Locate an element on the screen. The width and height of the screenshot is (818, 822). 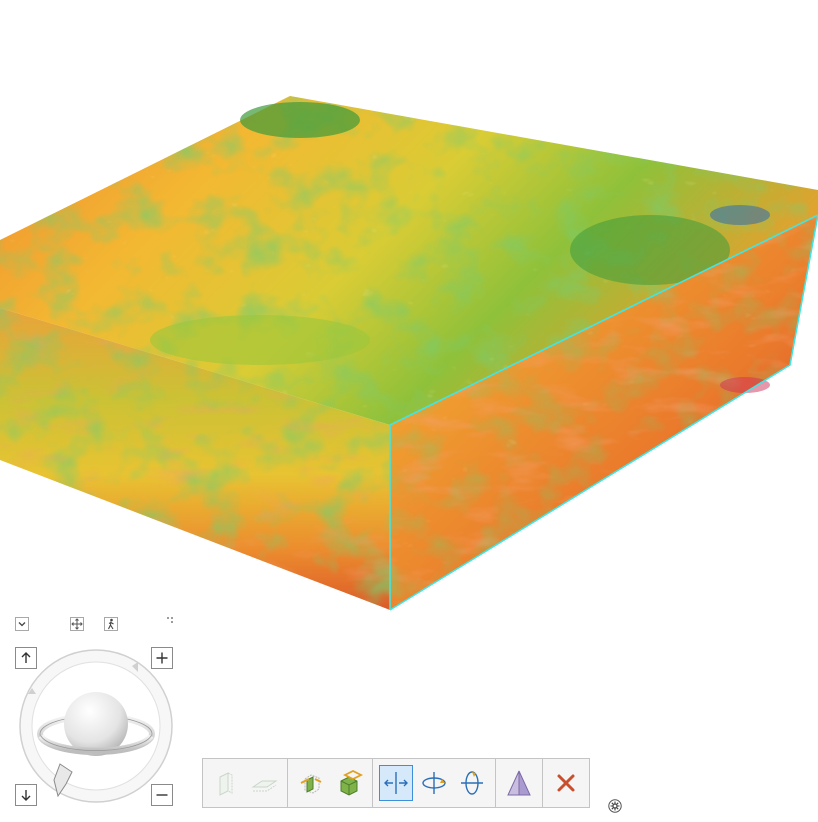
close-icon is located at coordinates (566, 783).